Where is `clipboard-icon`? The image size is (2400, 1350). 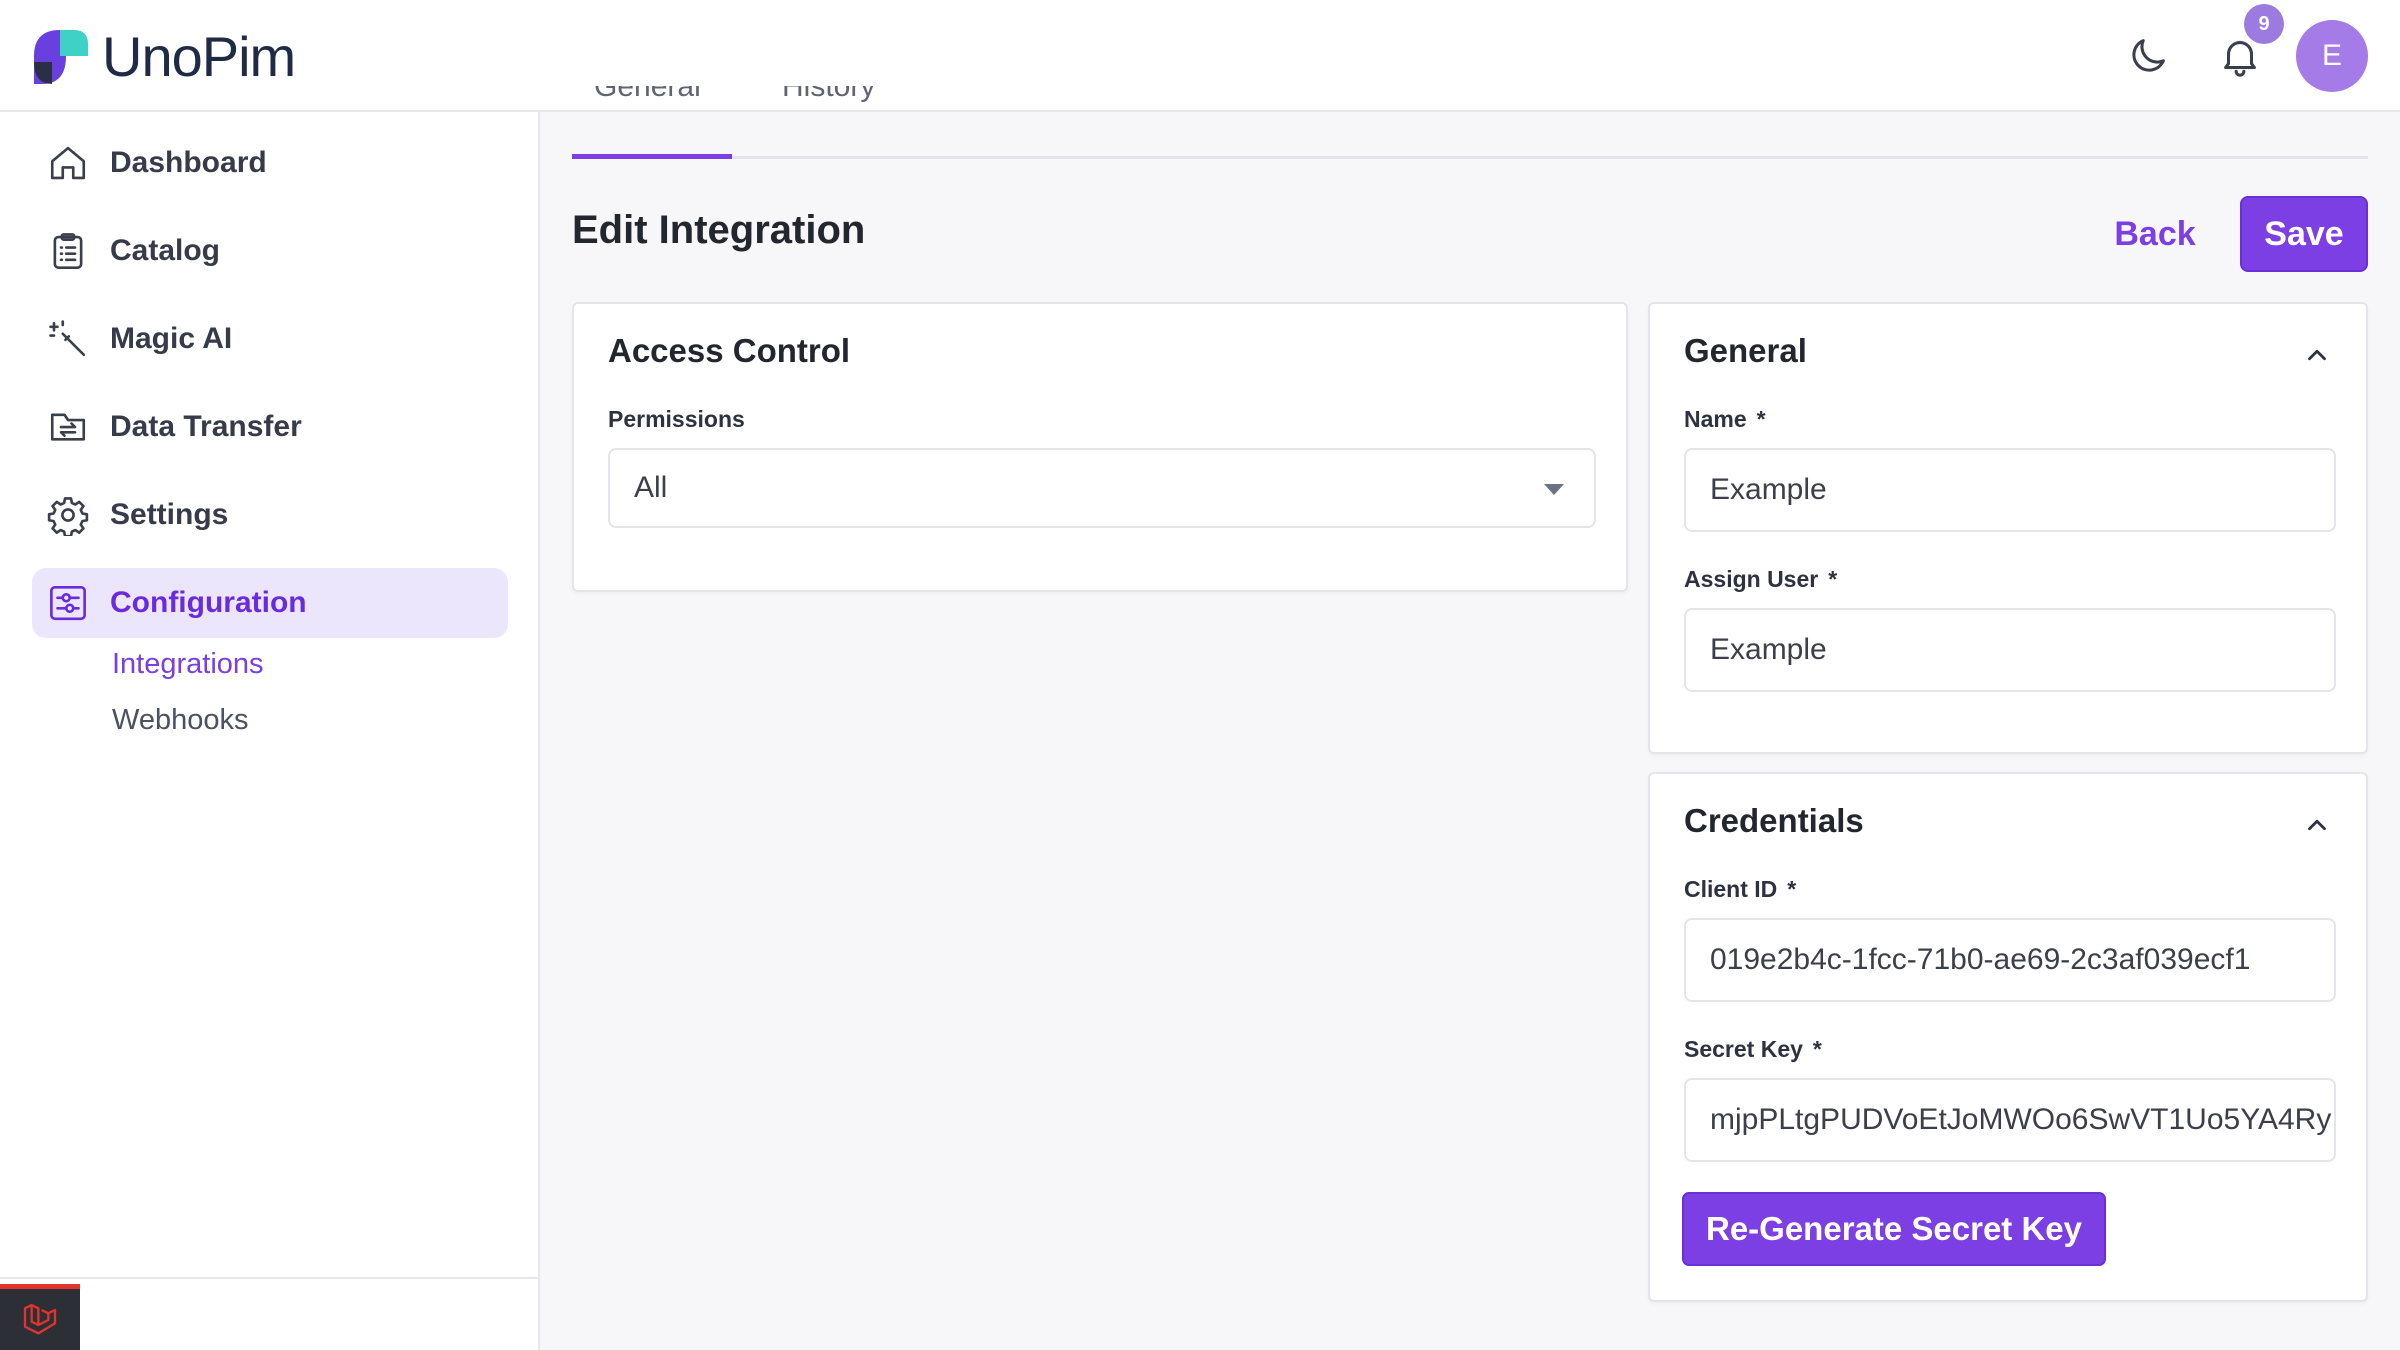
clipboard-icon is located at coordinates (68, 251).